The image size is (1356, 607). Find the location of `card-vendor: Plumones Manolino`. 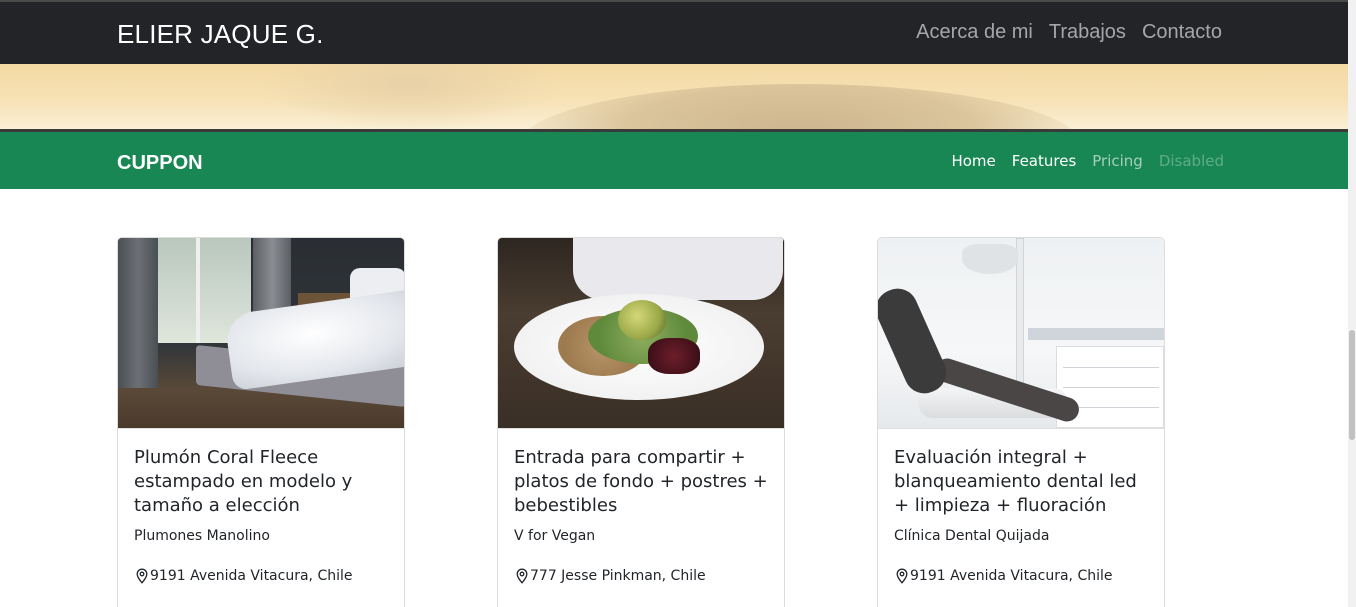

card-vendor: Plumones Manolino is located at coordinates (202, 536).